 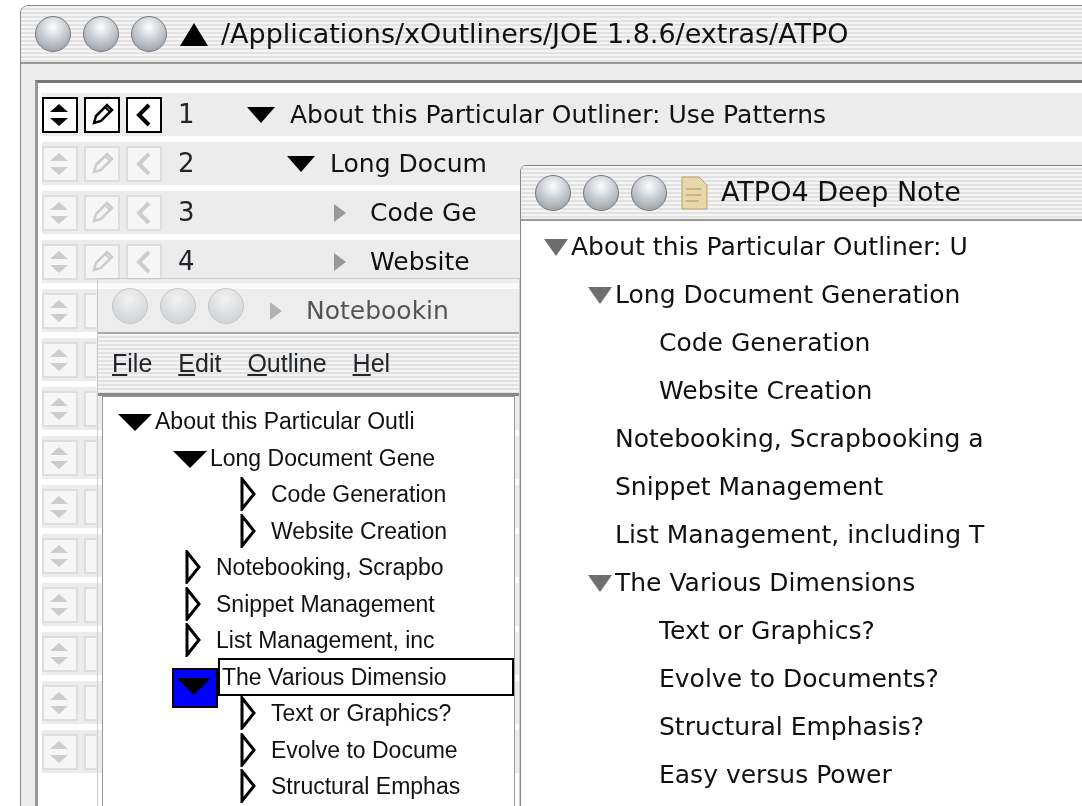 What do you see at coordinates (364, 749) in the screenshot?
I see `tree-item: Evolve to Docume` at bounding box center [364, 749].